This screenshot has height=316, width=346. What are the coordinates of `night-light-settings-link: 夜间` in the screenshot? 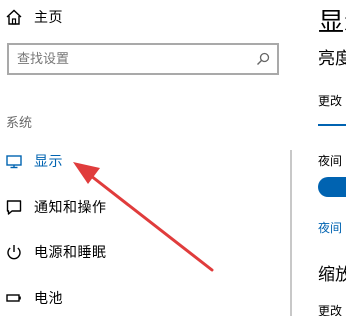 It's located at (330, 227).